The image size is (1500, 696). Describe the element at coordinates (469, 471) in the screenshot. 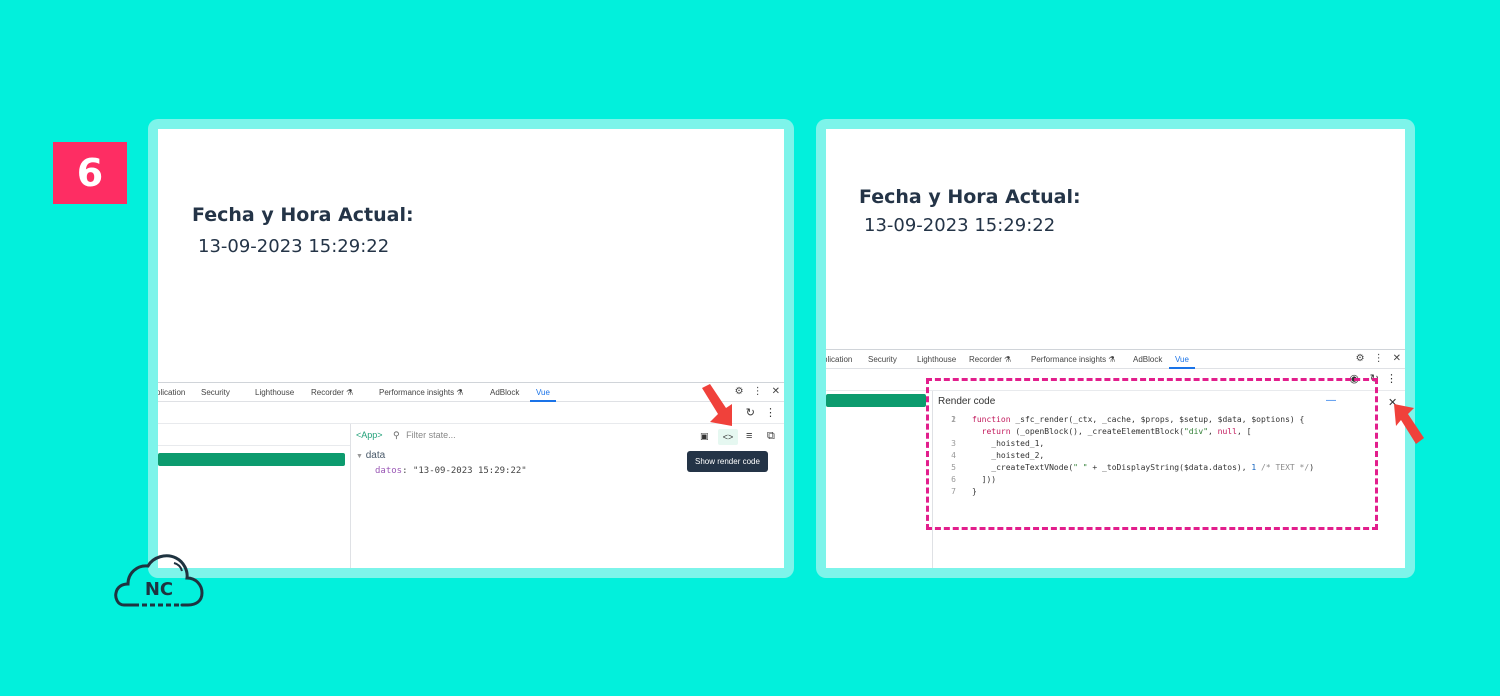

I see `state-value: "13-09-2023 15:29:22"` at that location.